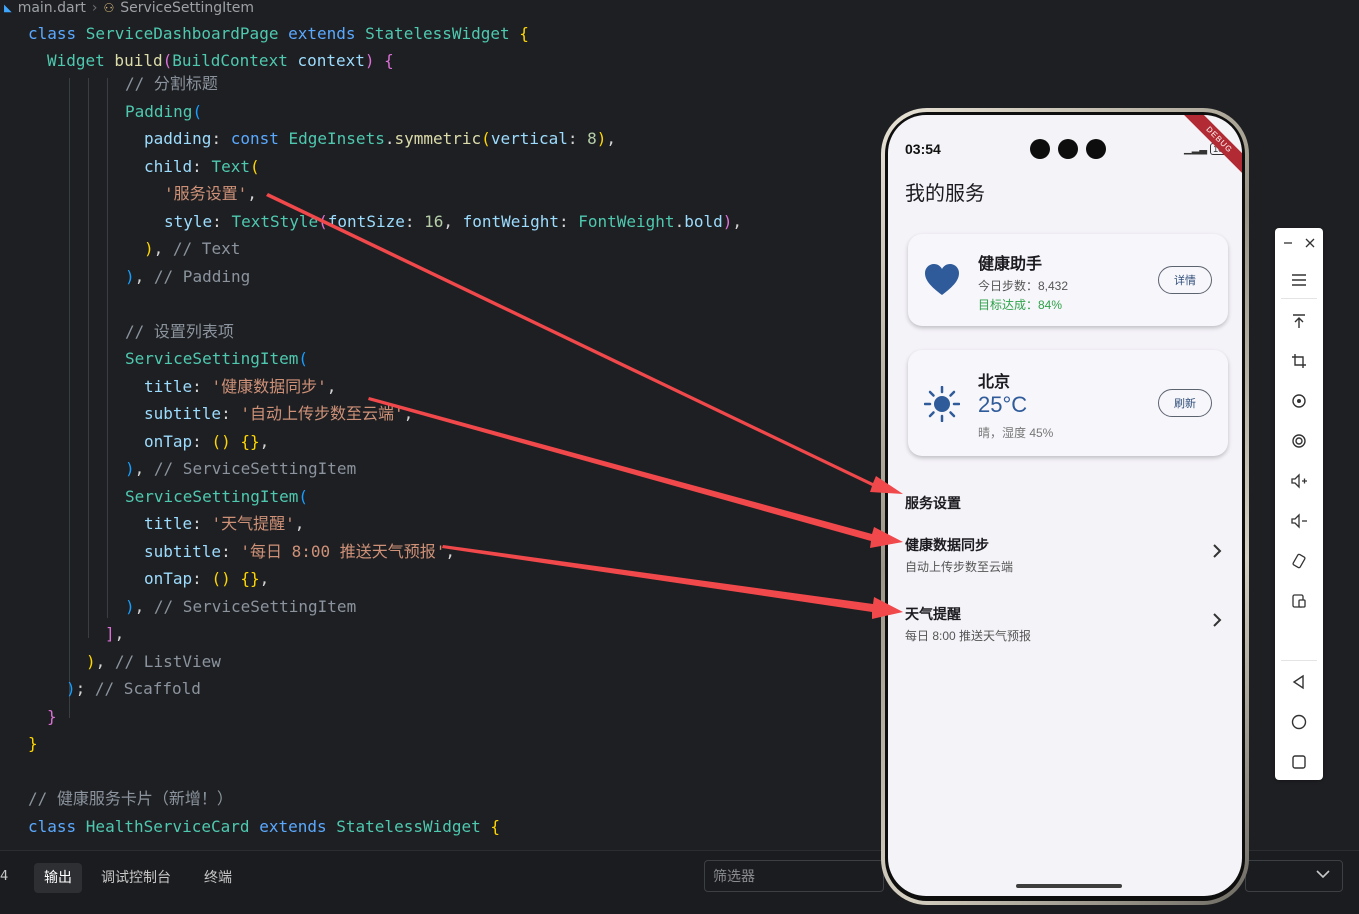 This screenshot has width=1359, height=914. Describe the element at coordinates (1068, 403) in the screenshot. I see `weather-service-card: 北京 25°C 晴，湿度 45% 刷新` at that location.